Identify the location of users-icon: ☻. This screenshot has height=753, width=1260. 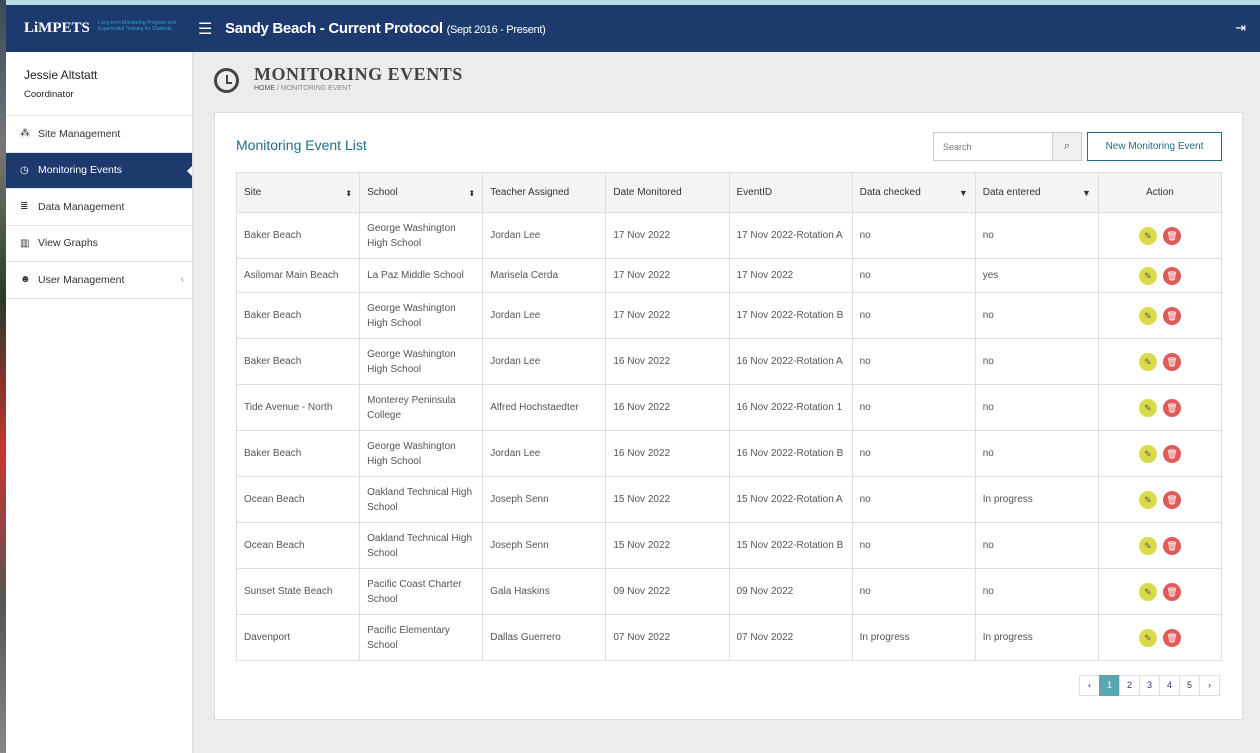
(25, 280).